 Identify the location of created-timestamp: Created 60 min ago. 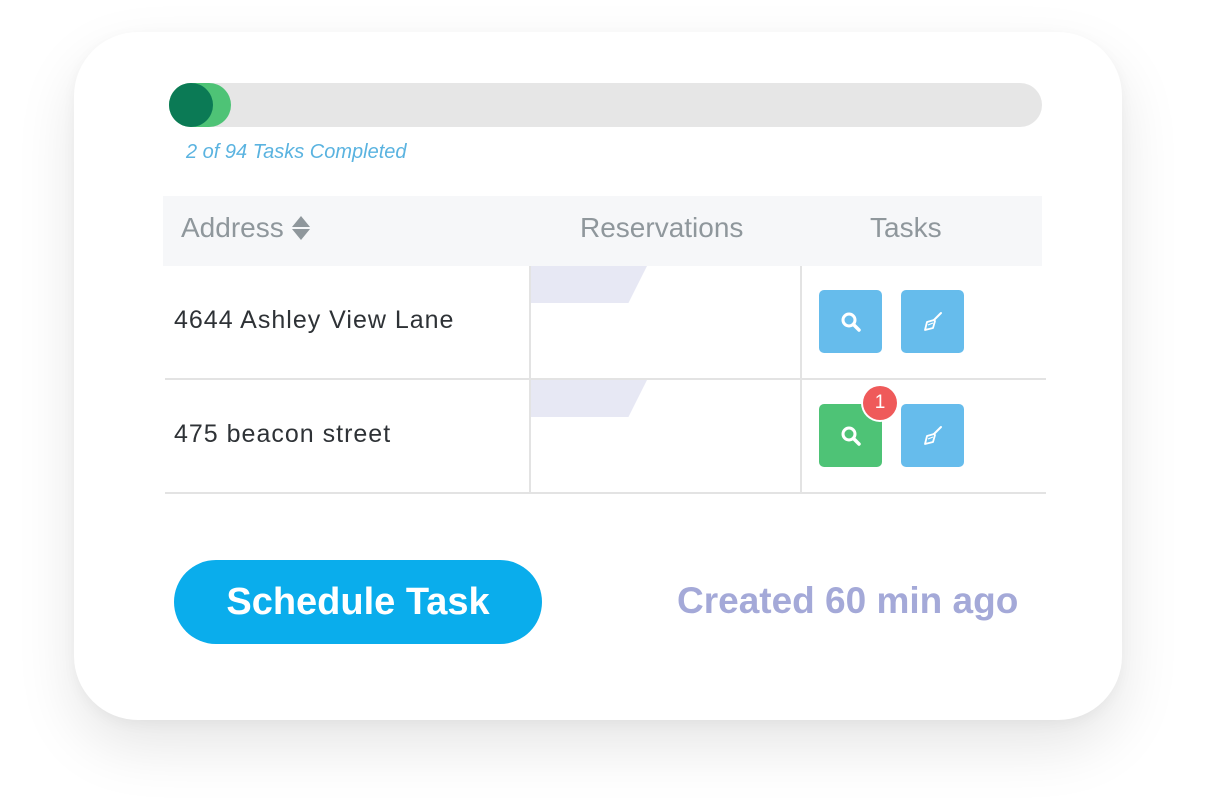
(848, 600).